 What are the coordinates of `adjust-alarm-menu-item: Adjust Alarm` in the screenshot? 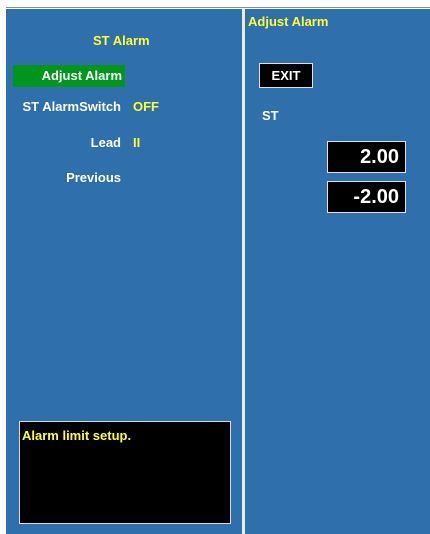 It's located at (69, 76).